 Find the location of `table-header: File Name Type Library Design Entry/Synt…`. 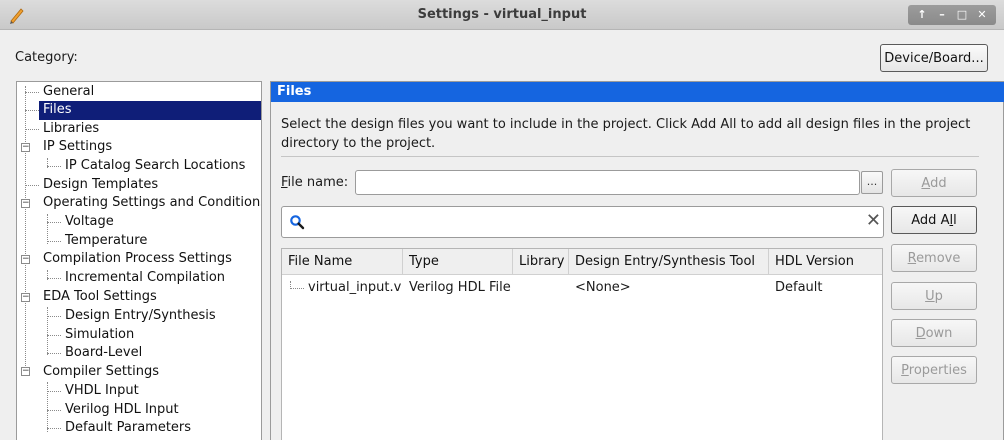

table-header: File Name Type Library Design Entry/Synt… is located at coordinates (582, 262).